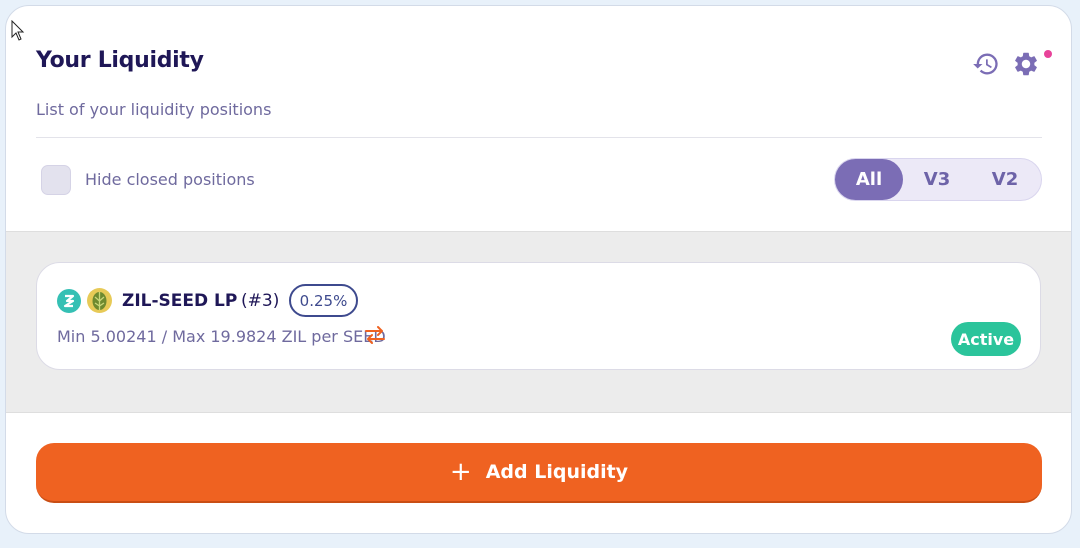  What do you see at coordinates (1026, 64) in the screenshot?
I see `gear-icon` at bounding box center [1026, 64].